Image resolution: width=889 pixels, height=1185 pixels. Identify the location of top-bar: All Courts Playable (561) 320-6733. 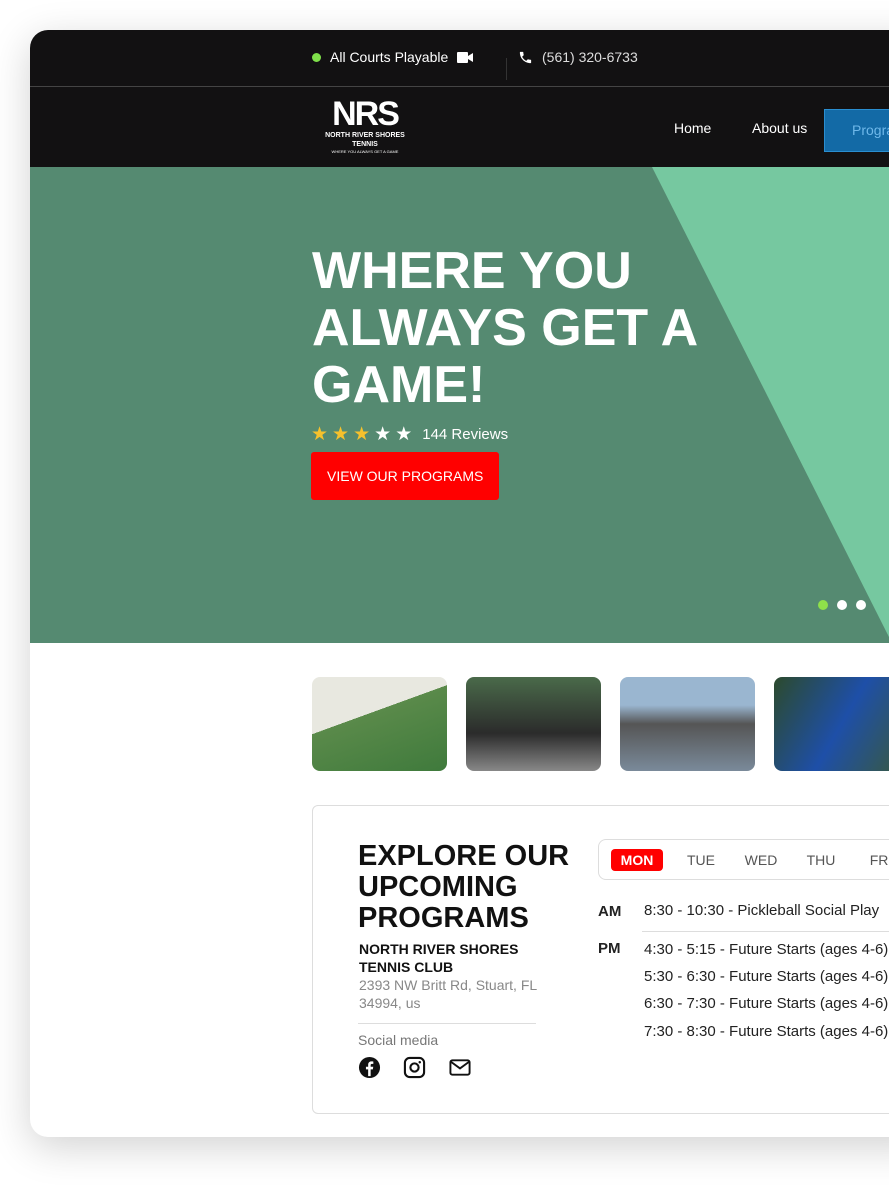
(459, 58).